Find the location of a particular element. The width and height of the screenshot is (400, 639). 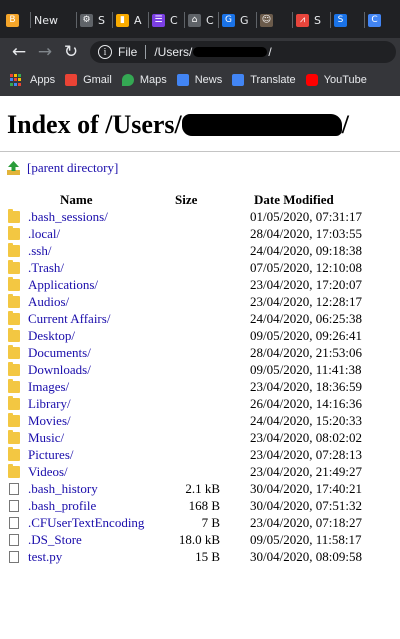

browser-tab: GG is located at coordinates (235, 20).